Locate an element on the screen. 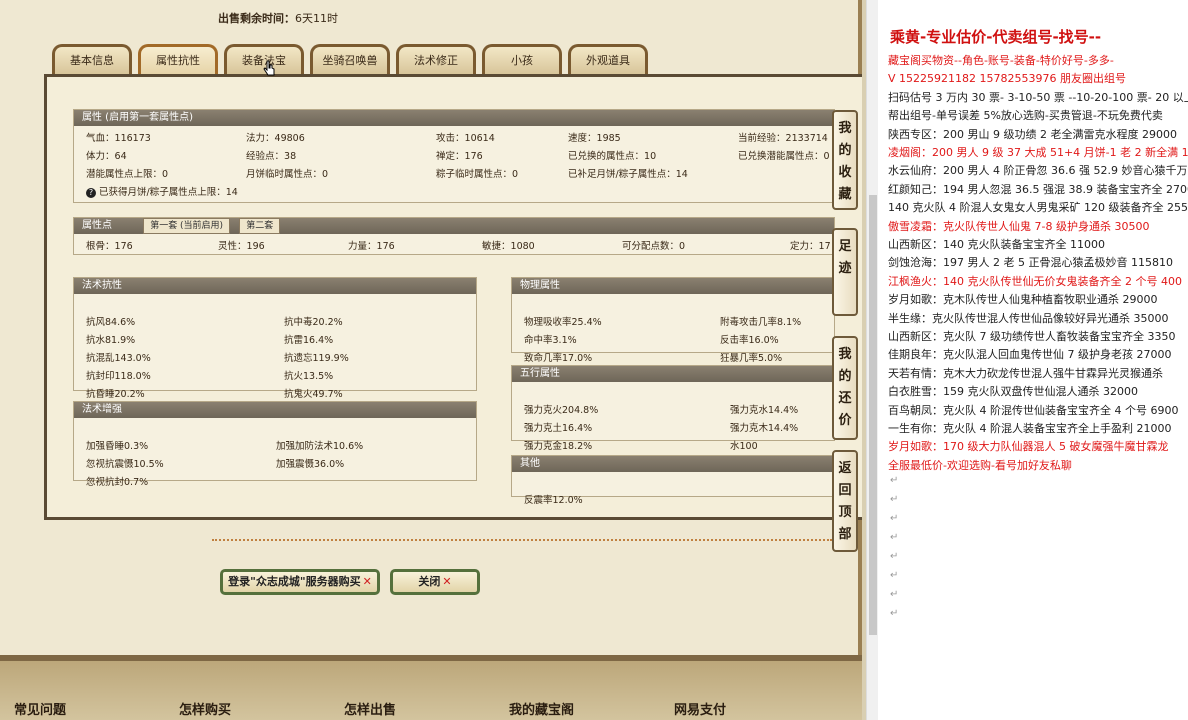  stat-entry: 敏捷1080 is located at coordinates (508, 245).